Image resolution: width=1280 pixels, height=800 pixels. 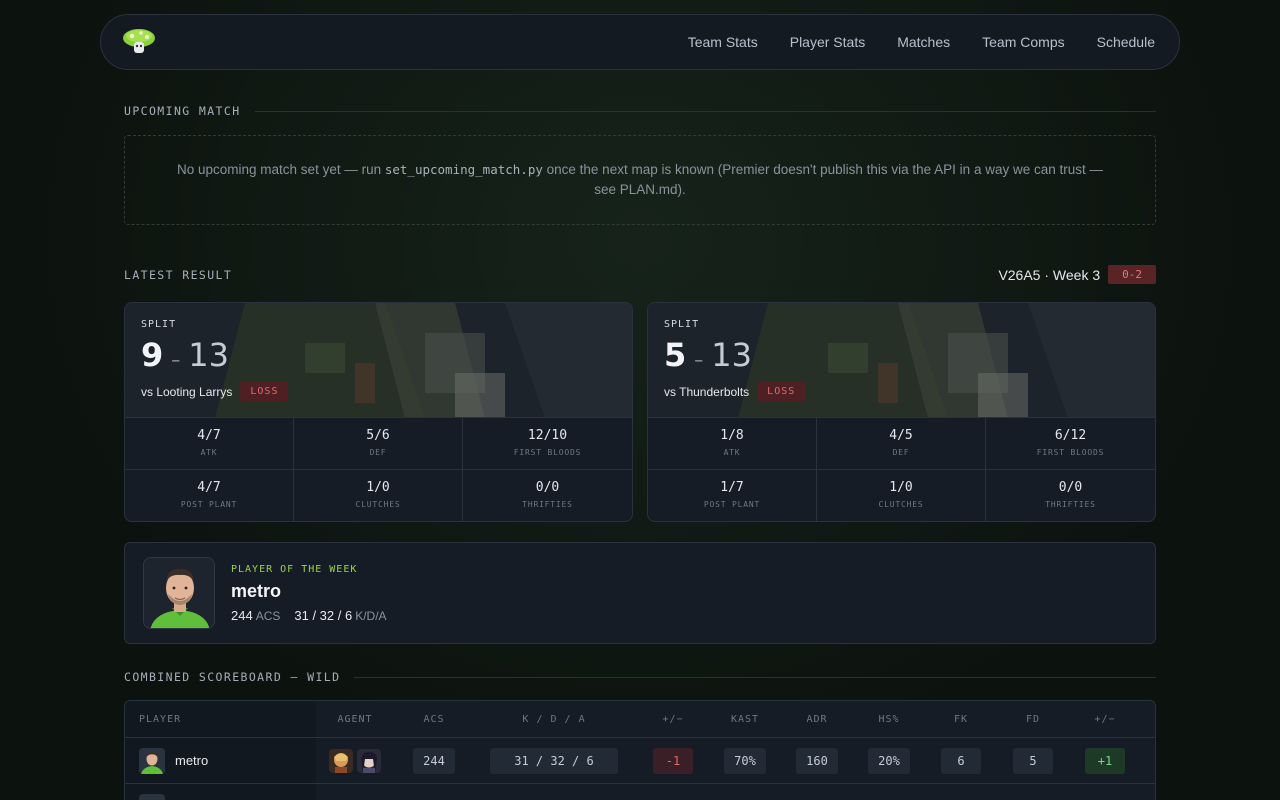 I want to click on hs-value: 20%, so click(x=889, y=760).